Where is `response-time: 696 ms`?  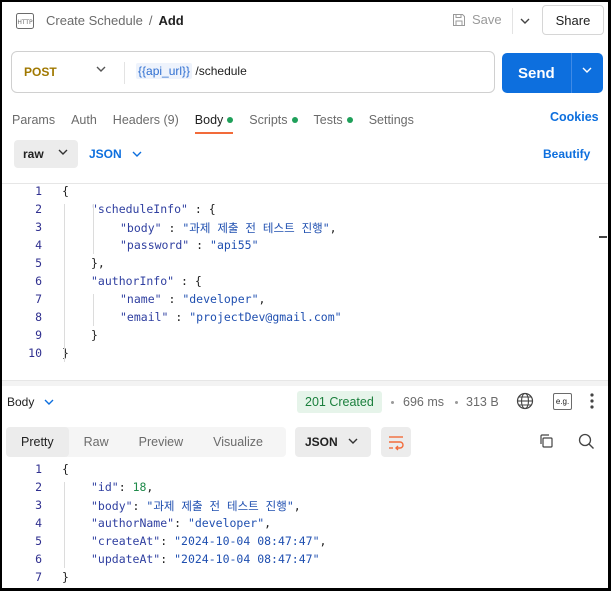 response-time: 696 ms is located at coordinates (423, 402).